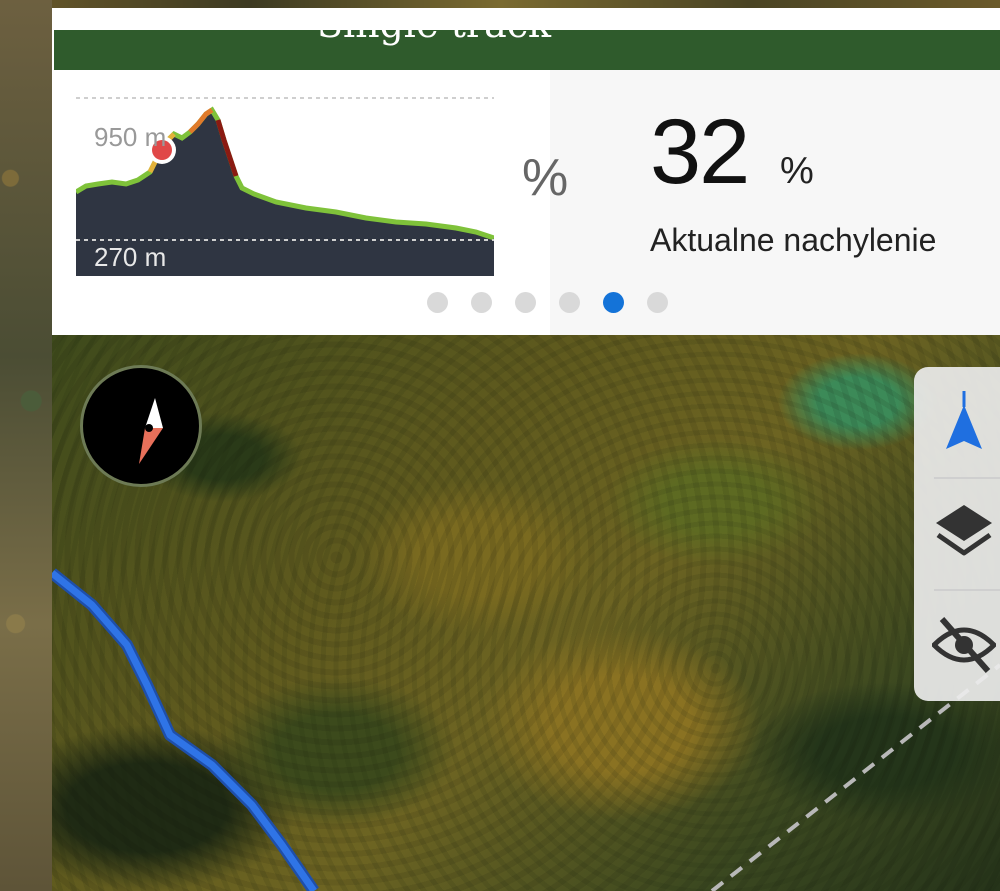 The image size is (1000, 891). What do you see at coordinates (613, 302) in the screenshot?
I see `page-dot-active` at bounding box center [613, 302].